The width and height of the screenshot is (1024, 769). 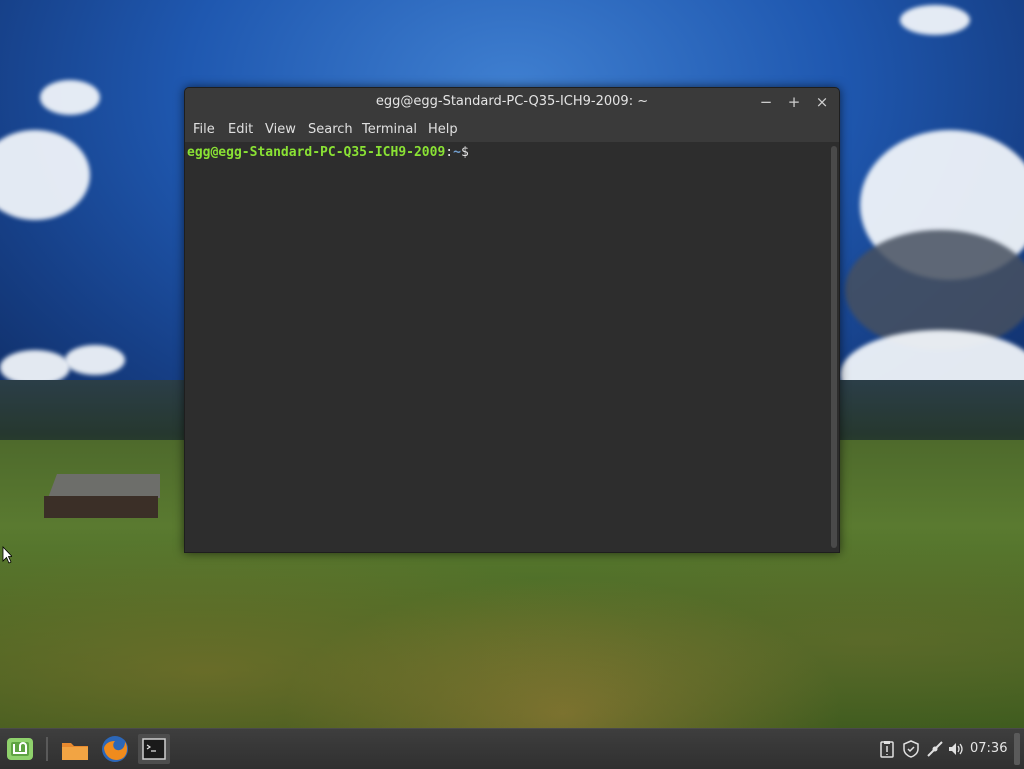 What do you see at coordinates (389, 129) in the screenshot?
I see `menu-terminal: Terminal` at bounding box center [389, 129].